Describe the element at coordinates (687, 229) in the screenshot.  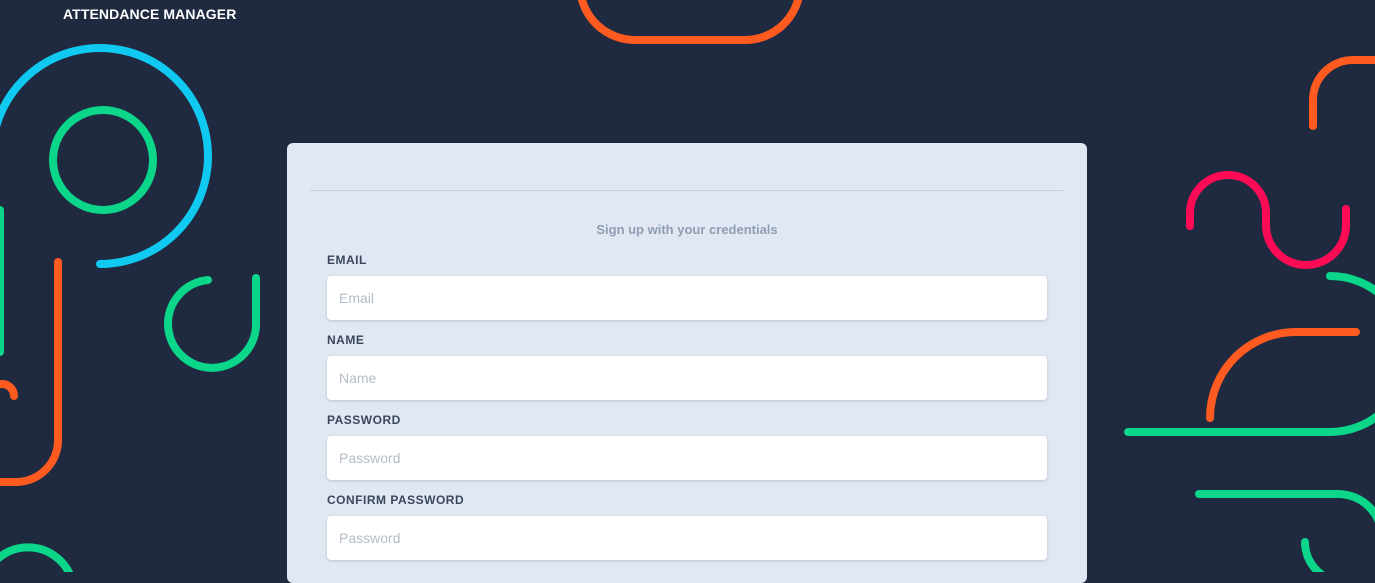
I see `signup-subtitle: Sign up with your credentials` at that location.